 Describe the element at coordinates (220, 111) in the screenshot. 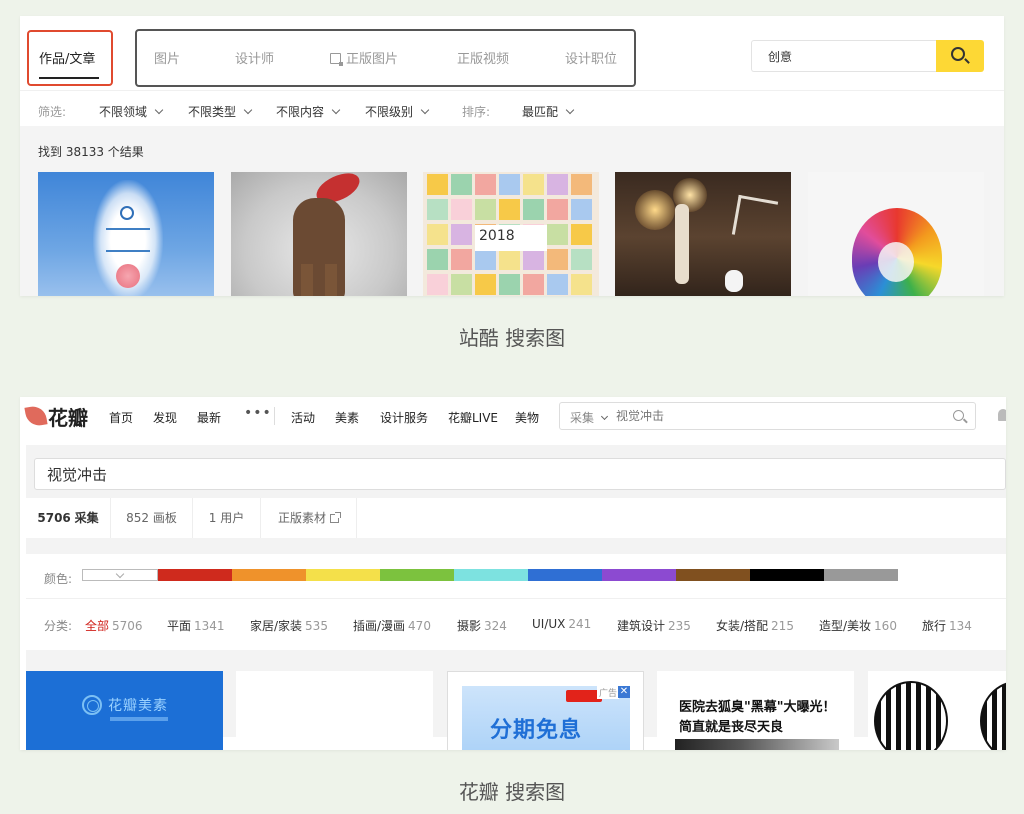

I see `filter-type-dropdown: 不限类型` at that location.